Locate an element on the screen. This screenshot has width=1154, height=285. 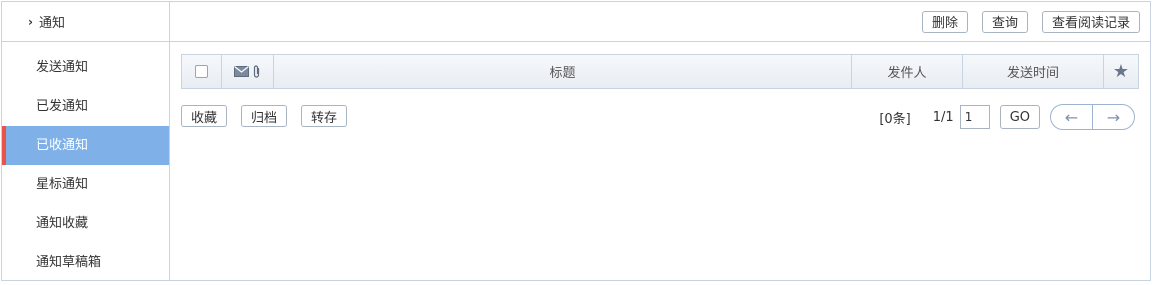
star-column-header: ★ is located at coordinates (1121, 71).